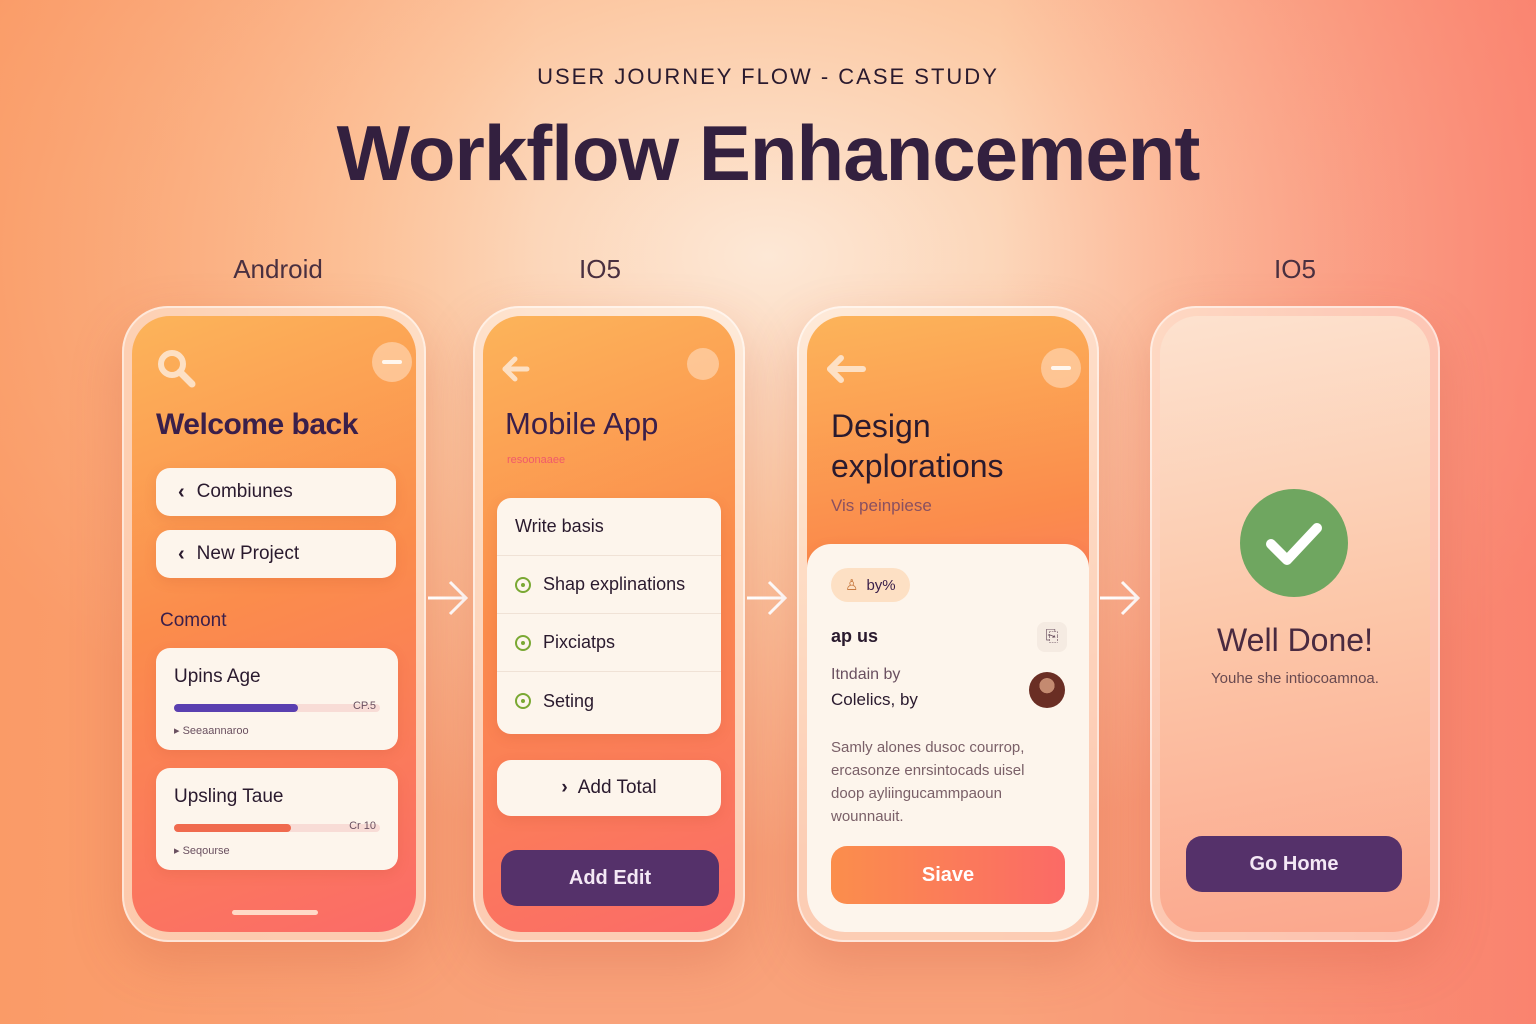  What do you see at coordinates (852, 585) in the screenshot?
I see `person-icon: ♙` at bounding box center [852, 585].